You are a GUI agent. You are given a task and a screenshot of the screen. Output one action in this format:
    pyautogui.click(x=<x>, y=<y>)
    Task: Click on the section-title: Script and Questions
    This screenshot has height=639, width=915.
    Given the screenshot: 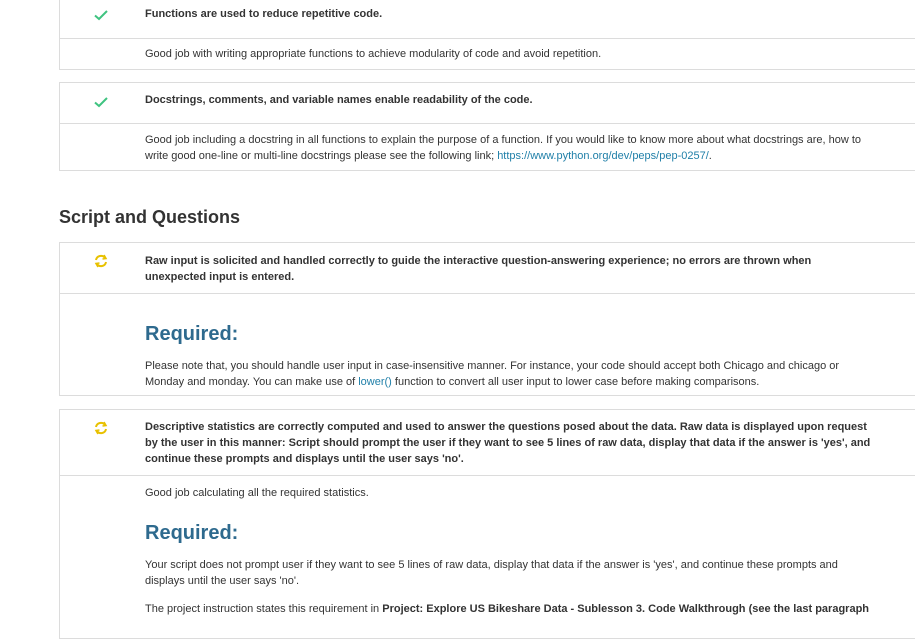 What is the action you would take?
    pyautogui.click(x=150, y=217)
    